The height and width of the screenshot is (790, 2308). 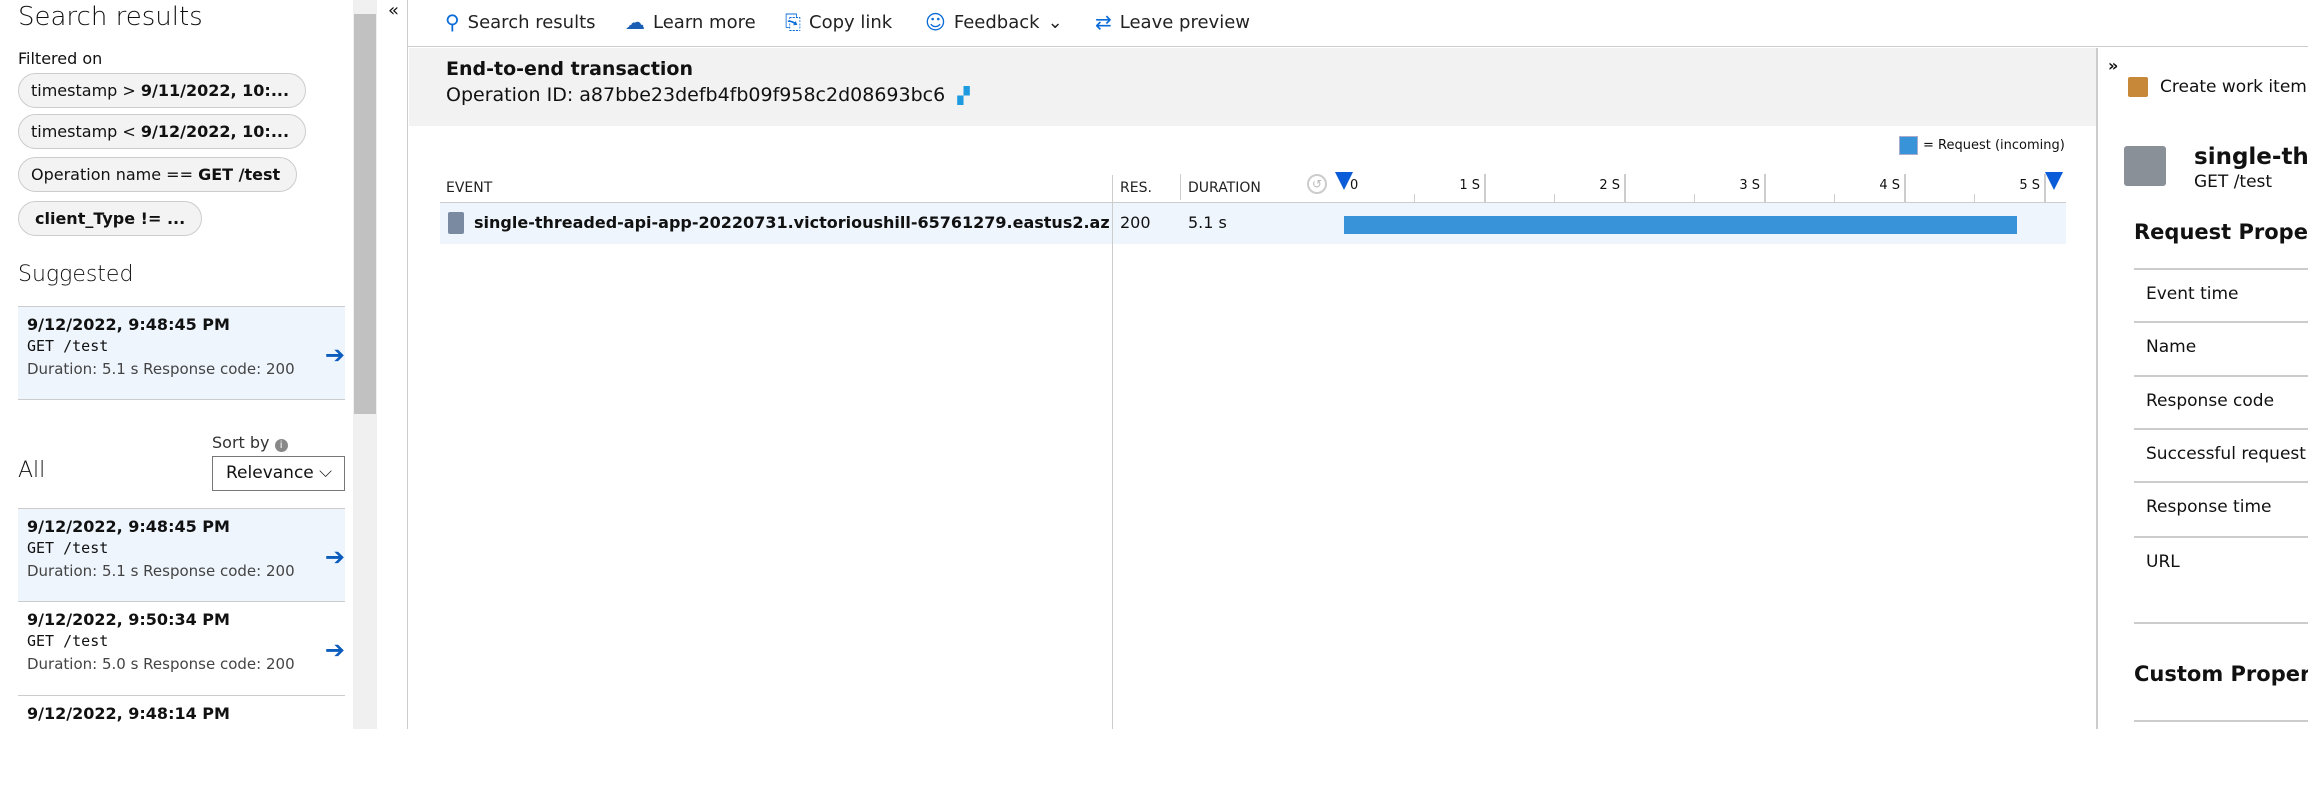 What do you see at coordinates (2221, 508) in the screenshot?
I see `property-row: Response time` at bounding box center [2221, 508].